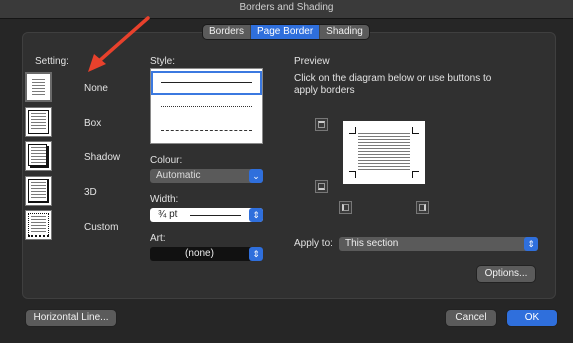 The width and height of the screenshot is (573, 343). I want to click on solid-line-icon, so click(206, 82).